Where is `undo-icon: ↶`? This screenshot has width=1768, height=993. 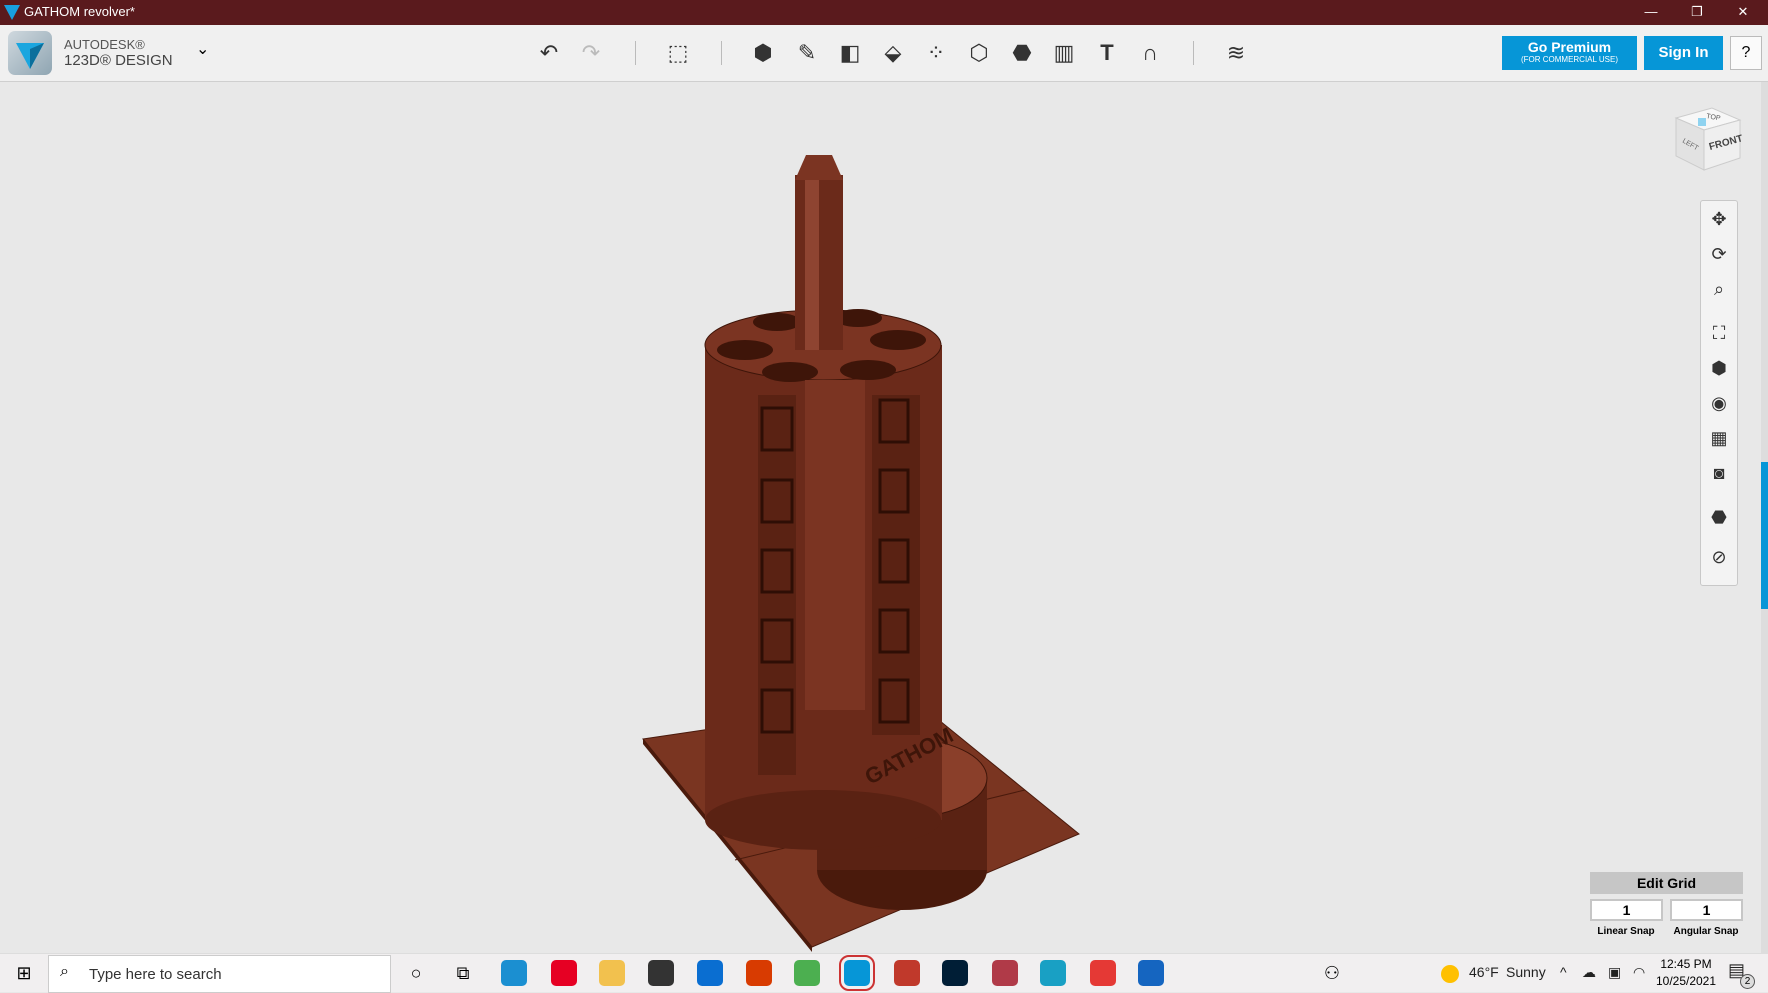 undo-icon: ↶ is located at coordinates (549, 53).